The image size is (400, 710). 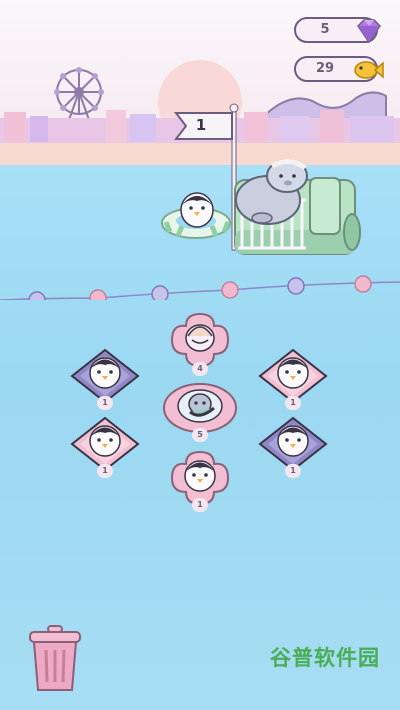 What do you see at coordinates (200, 435) in the screenshot?
I see `slot-level-badge: 5` at bounding box center [200, 435].